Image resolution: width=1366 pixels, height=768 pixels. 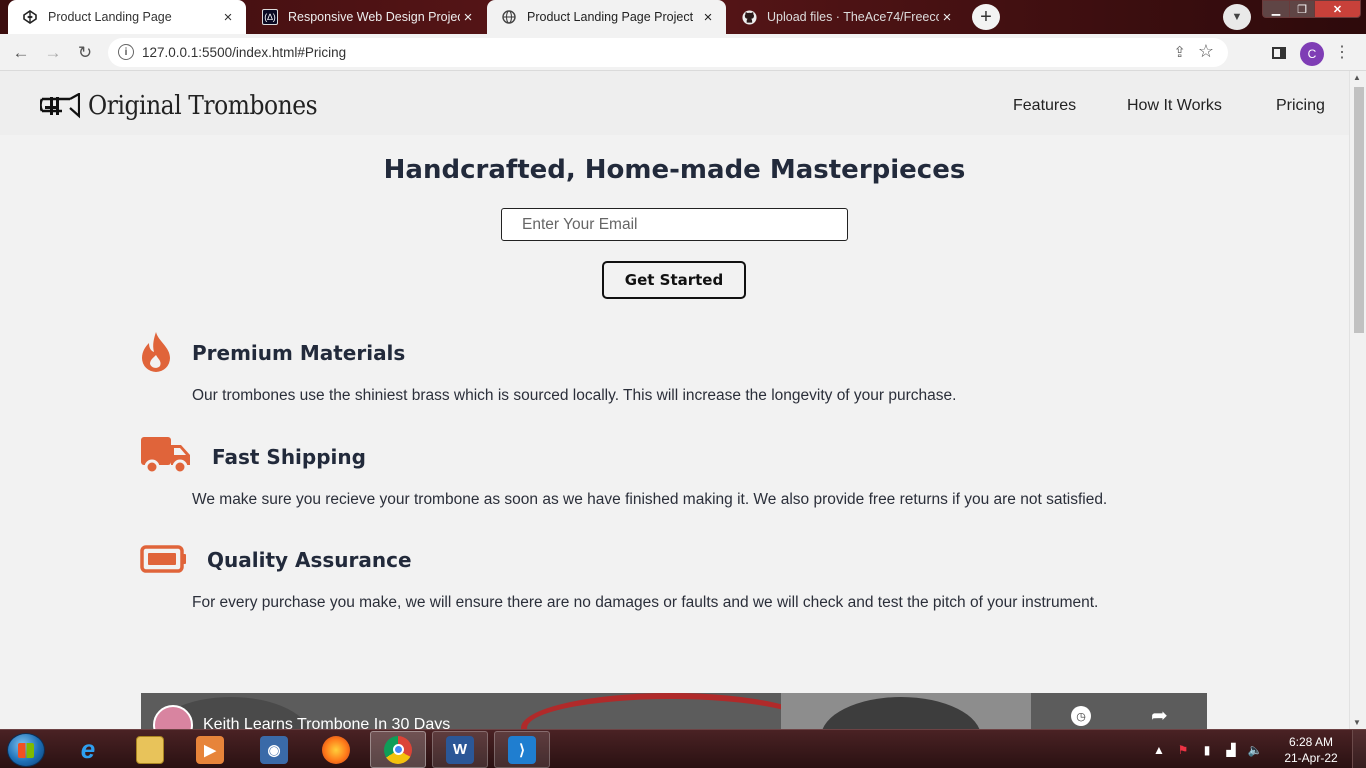 I want to click on site-info-icon: i, so click(x=126, y=52).